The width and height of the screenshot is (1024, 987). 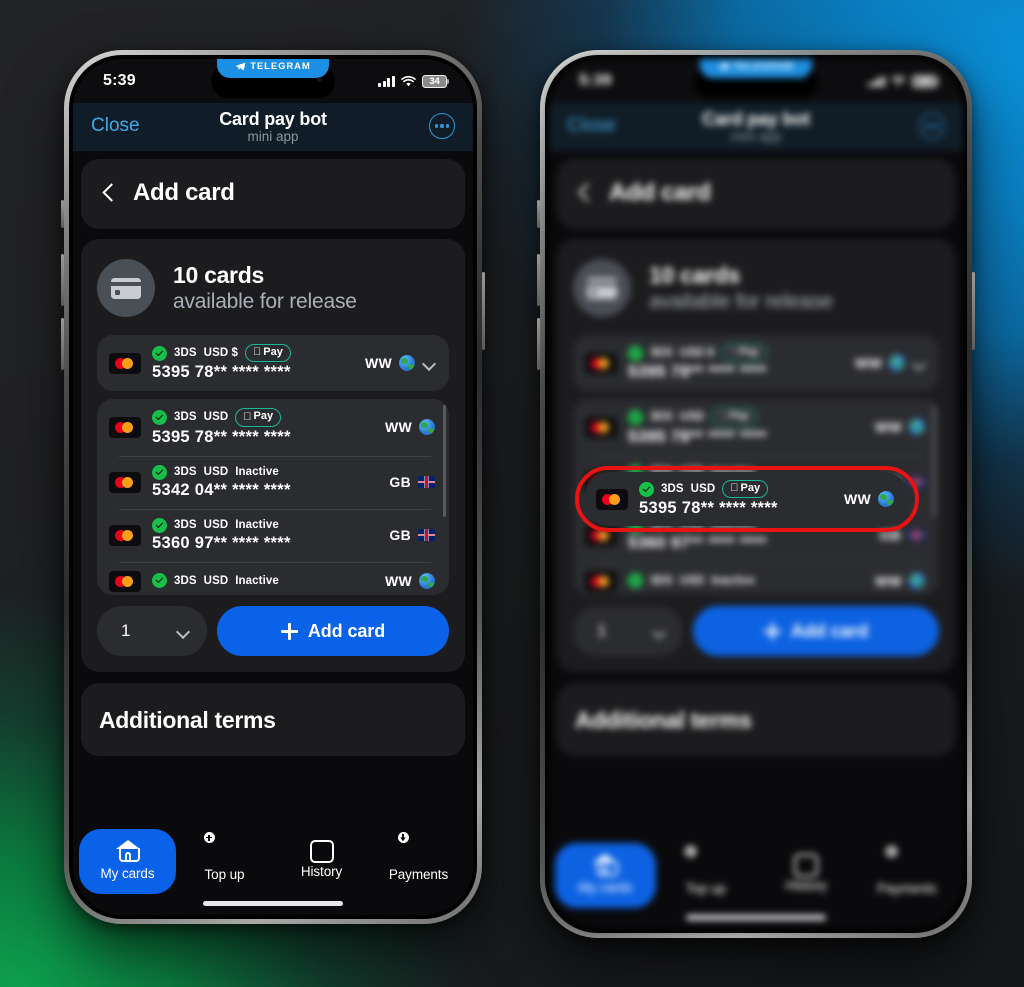 I want to click on telegram-pill-label: TELEGRAM, so click(x=763, y=66).